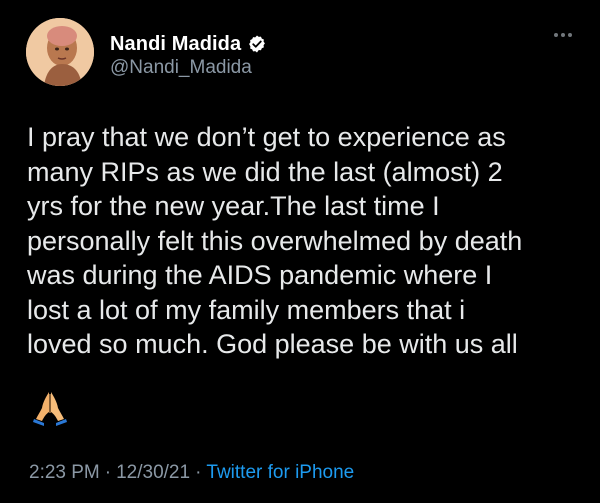 This screenshot has height=503, width=600. What do you see at coordinates (301, 53) in the screenshot?
I see `tweet-header: Nandi Madida @Nandi_Madida` at bounding box center [301, 53].